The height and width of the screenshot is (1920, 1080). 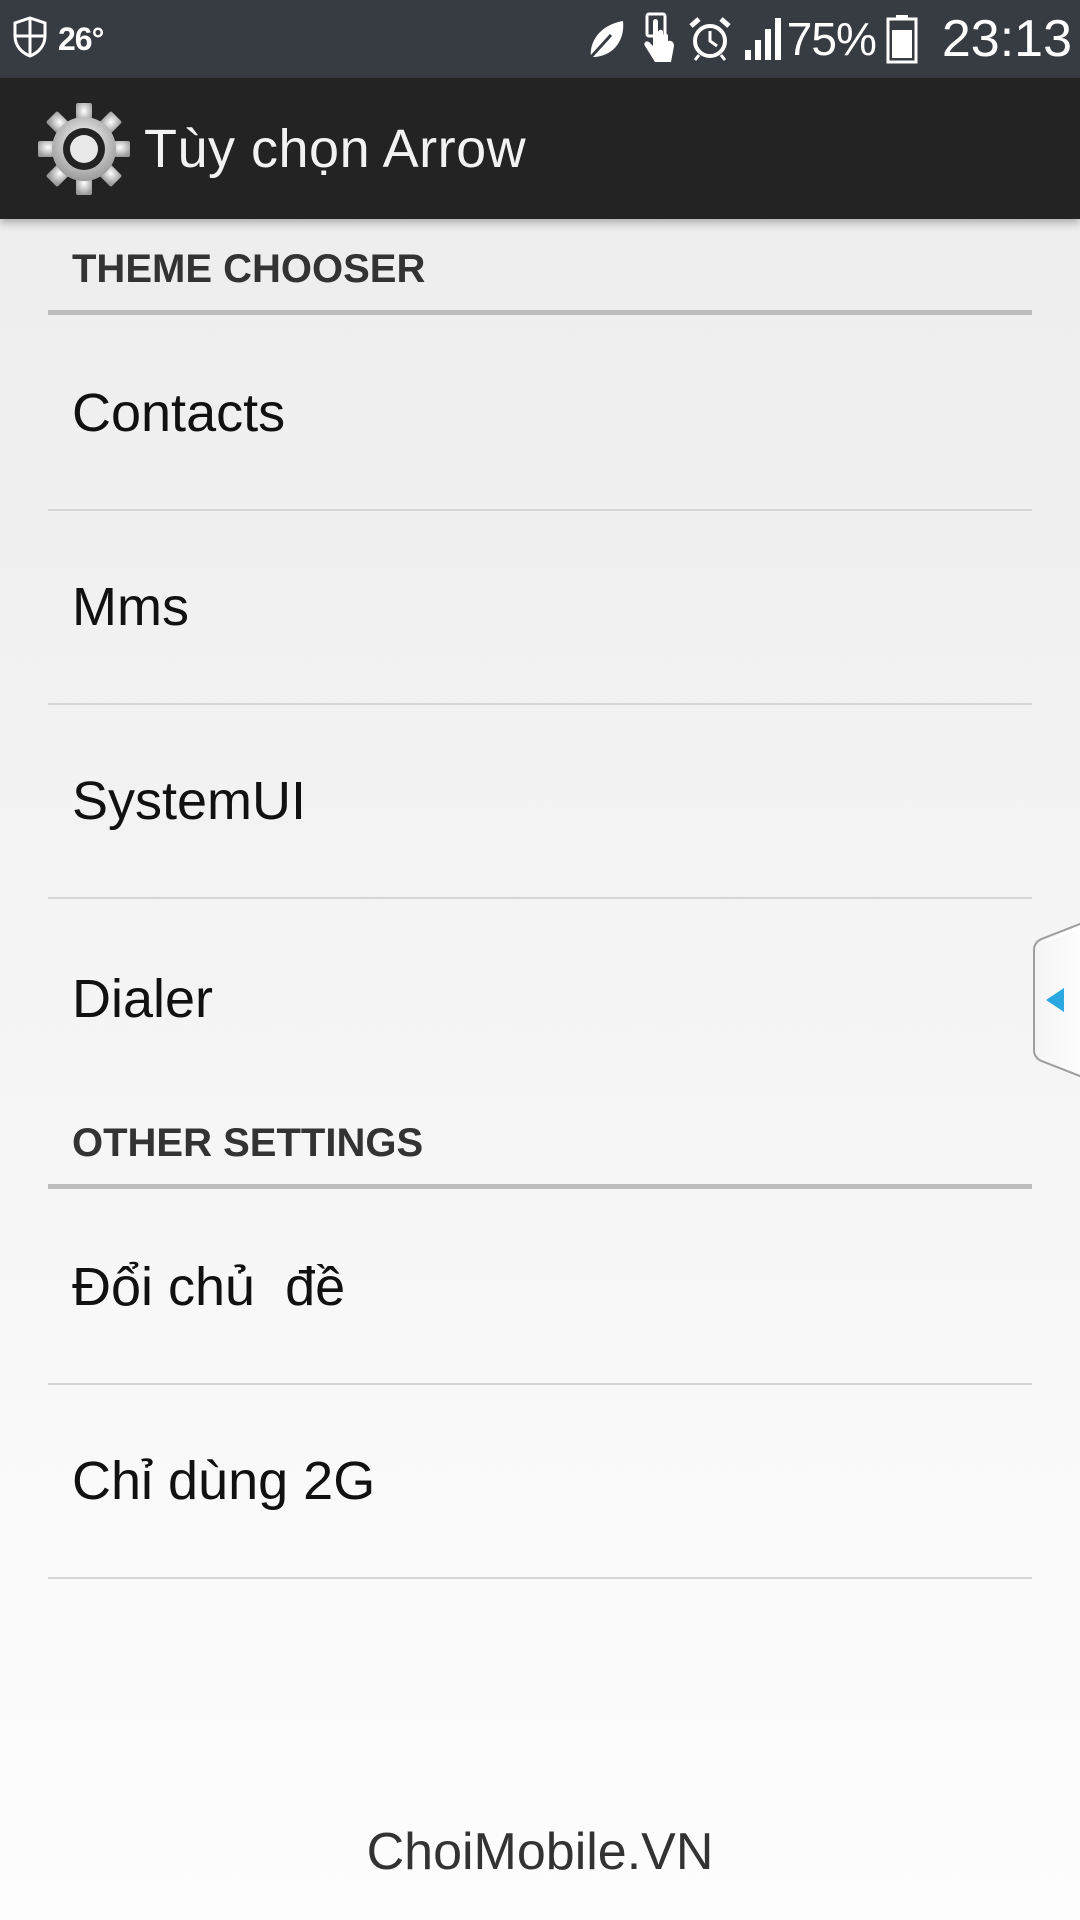 I want to click on list-item-label: Contacts, so click(x=179, y=413).